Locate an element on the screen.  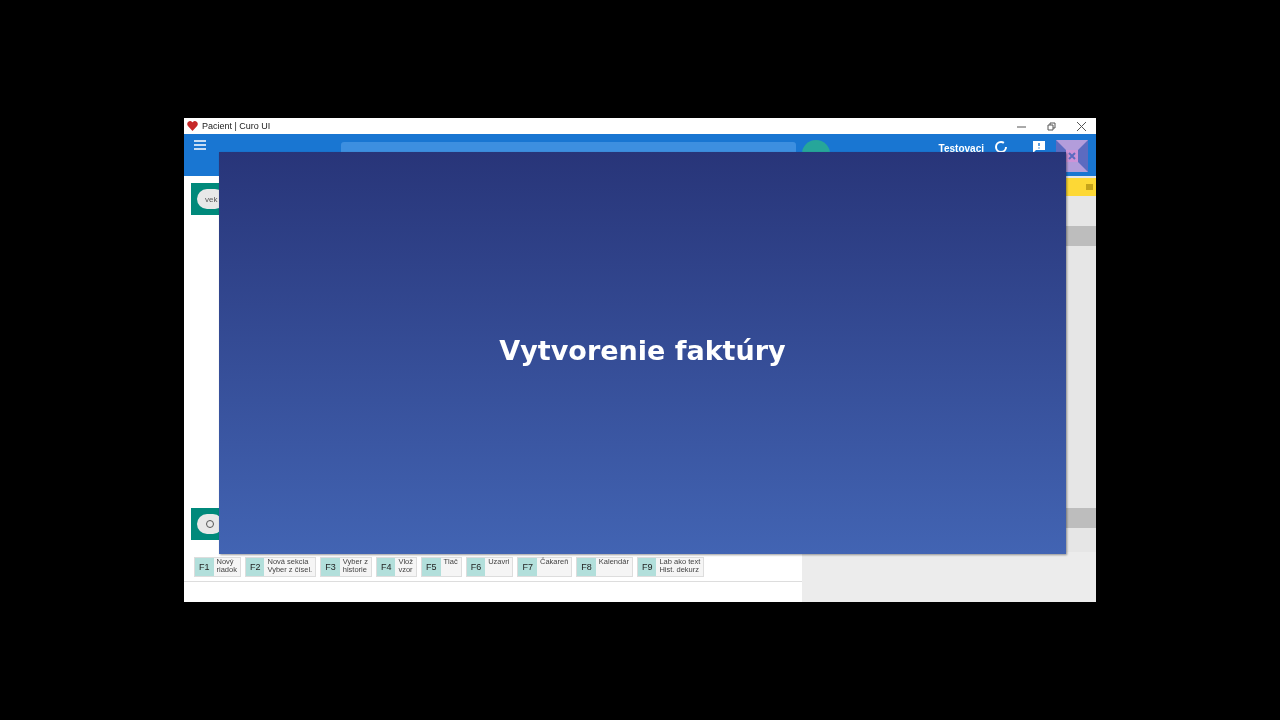
close-icon is located at coordinates (1081, 126).